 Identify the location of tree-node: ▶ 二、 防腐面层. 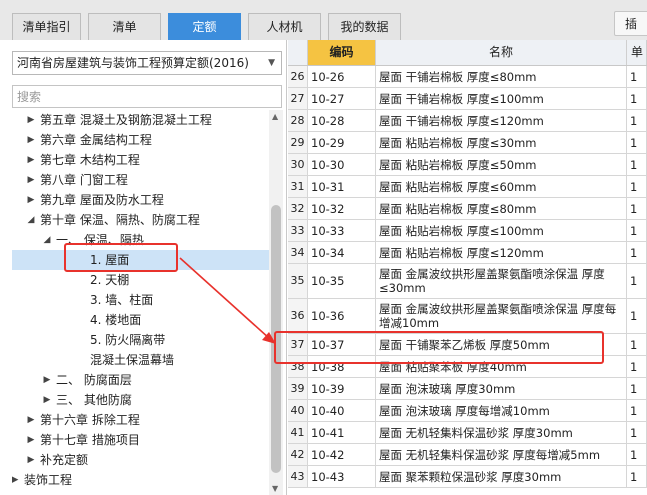
(141, 380).